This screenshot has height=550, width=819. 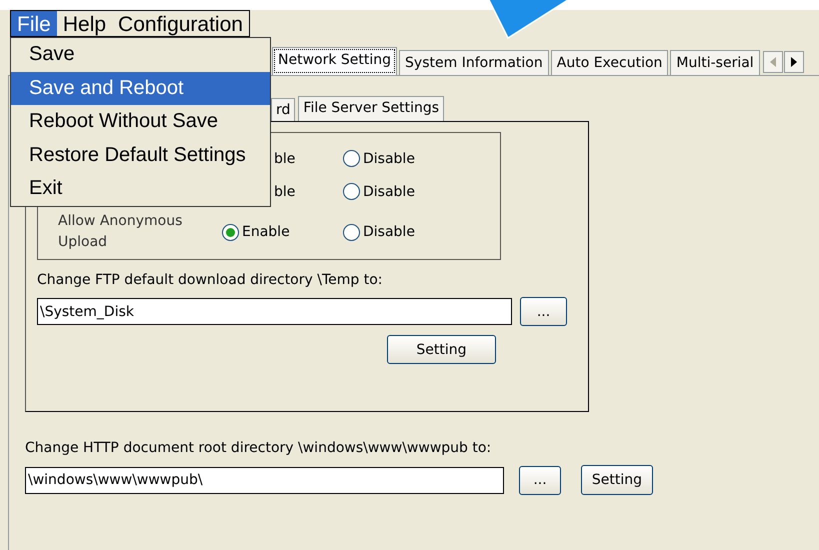 I want to click on directory-input-field: \windows\www\wwwpub\, so click(x=264, y=480).